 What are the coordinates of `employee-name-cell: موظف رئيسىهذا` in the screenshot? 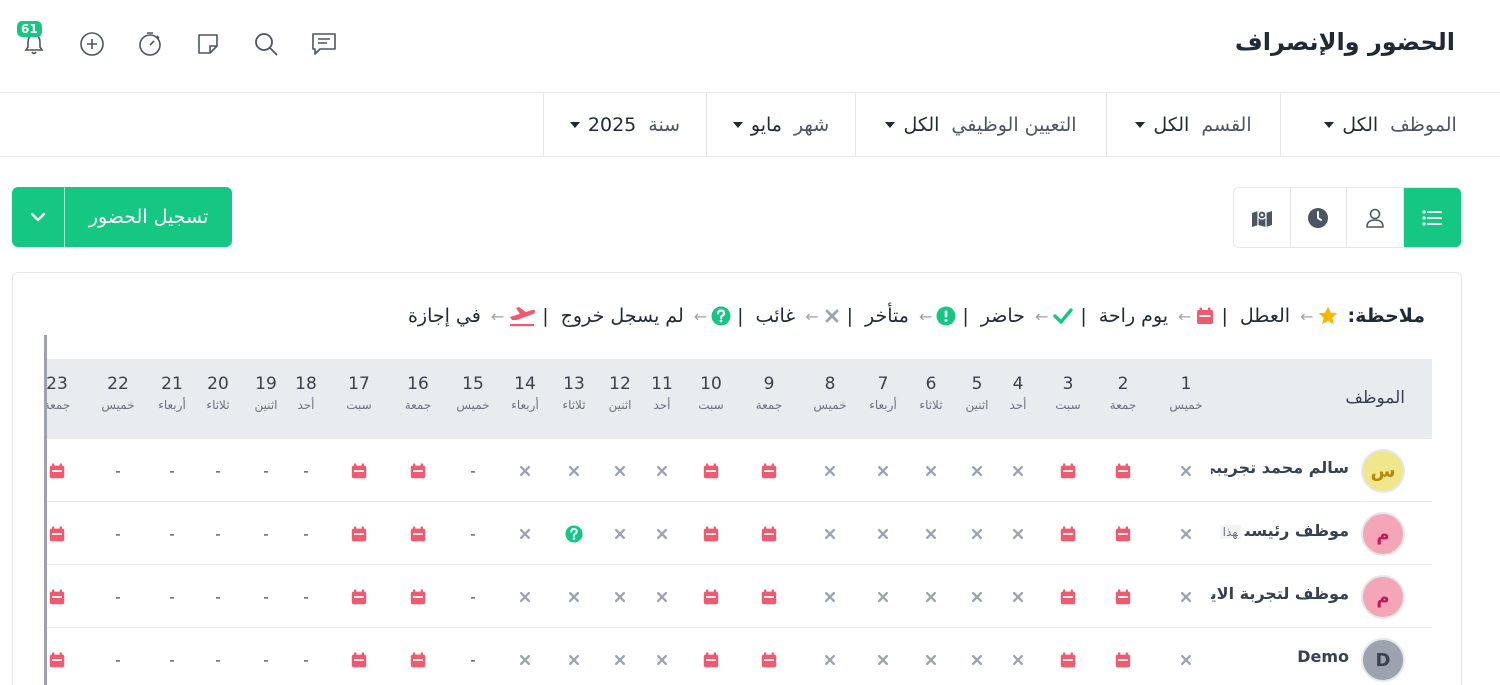 It's located at (1280, 530).